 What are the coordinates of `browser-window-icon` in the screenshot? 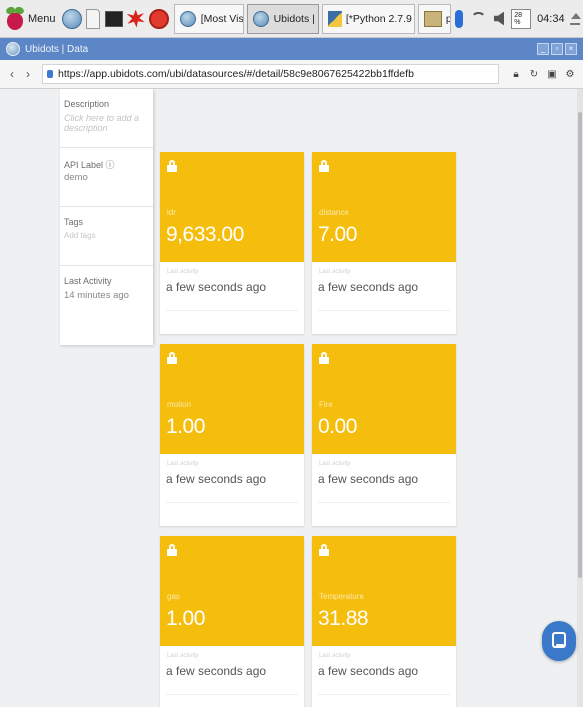 It's located at (13, 49).